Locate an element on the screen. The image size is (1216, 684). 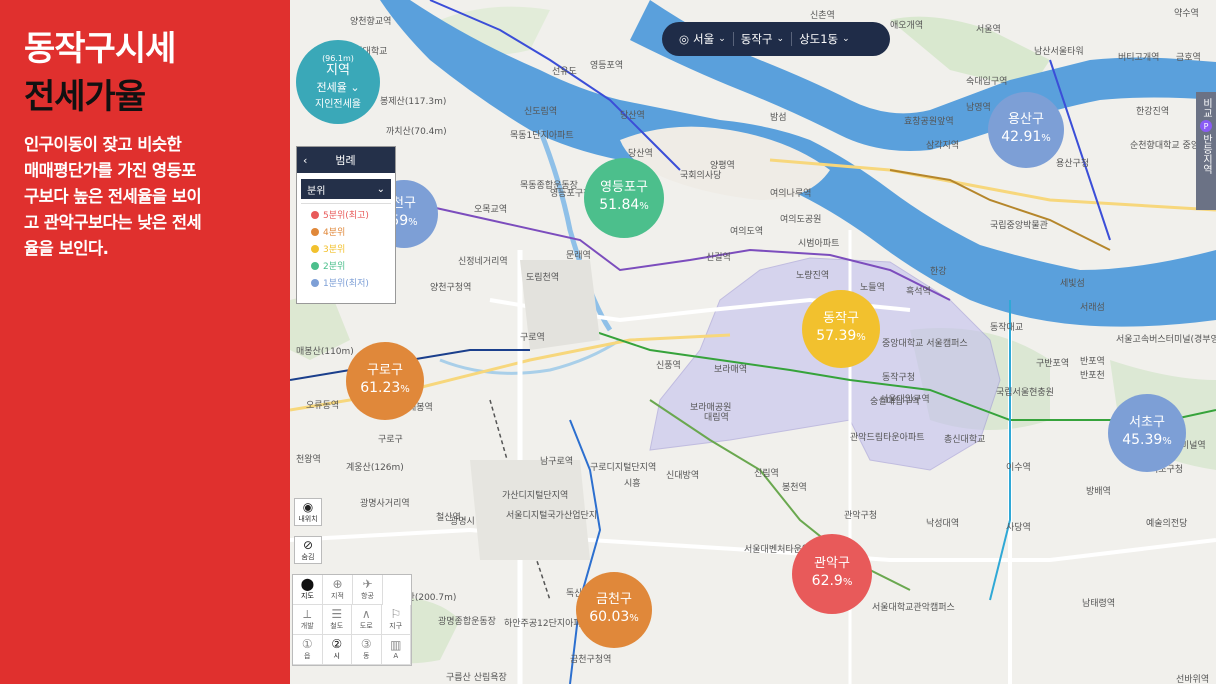
tool-level-eup: ①읍 is located at coordinates (308, 650).